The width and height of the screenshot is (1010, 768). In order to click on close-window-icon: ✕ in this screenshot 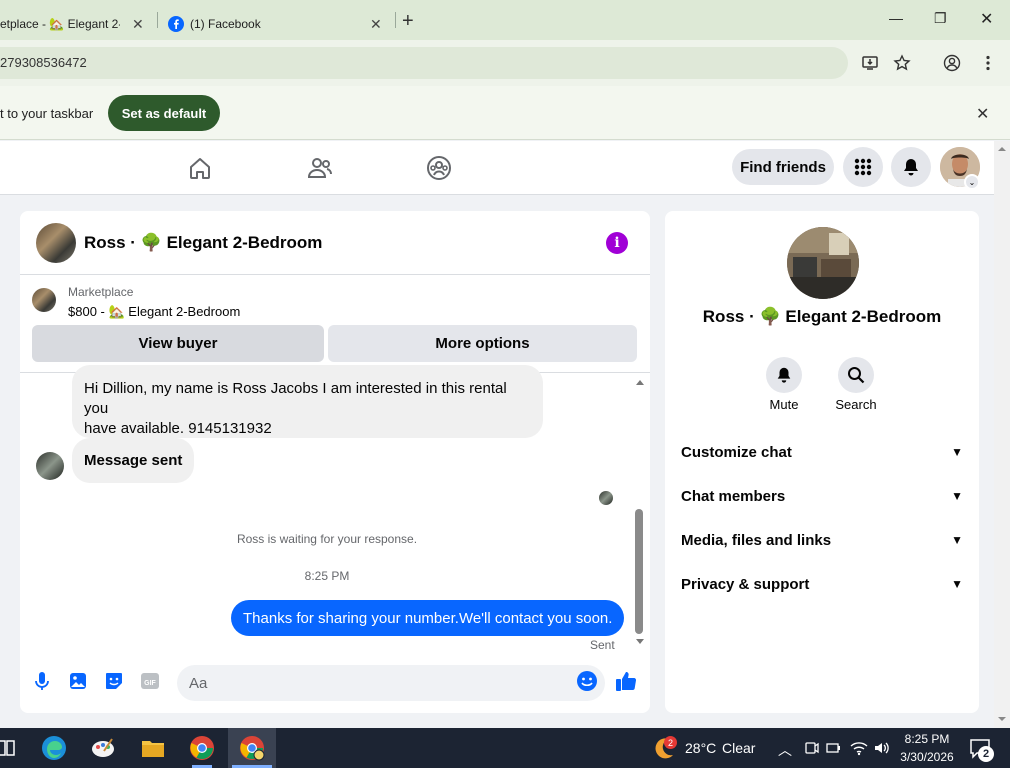, I will do `click(986, 19)`.